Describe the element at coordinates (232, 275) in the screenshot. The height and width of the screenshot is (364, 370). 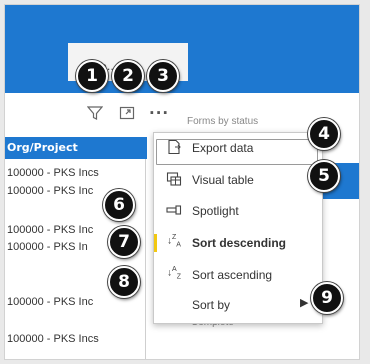
I see `menu-item-label: Sort ascending` at that location.